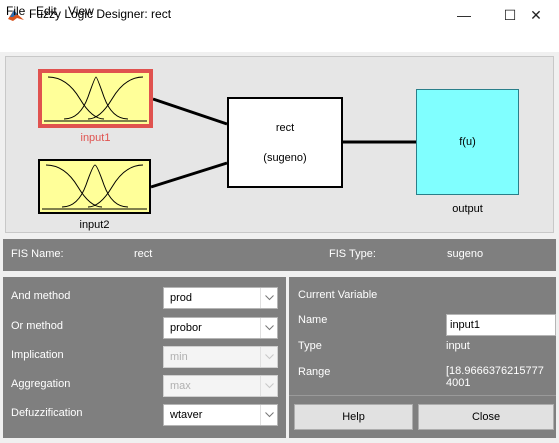  I want to click on and-method-value: prod, so click(181, 298).